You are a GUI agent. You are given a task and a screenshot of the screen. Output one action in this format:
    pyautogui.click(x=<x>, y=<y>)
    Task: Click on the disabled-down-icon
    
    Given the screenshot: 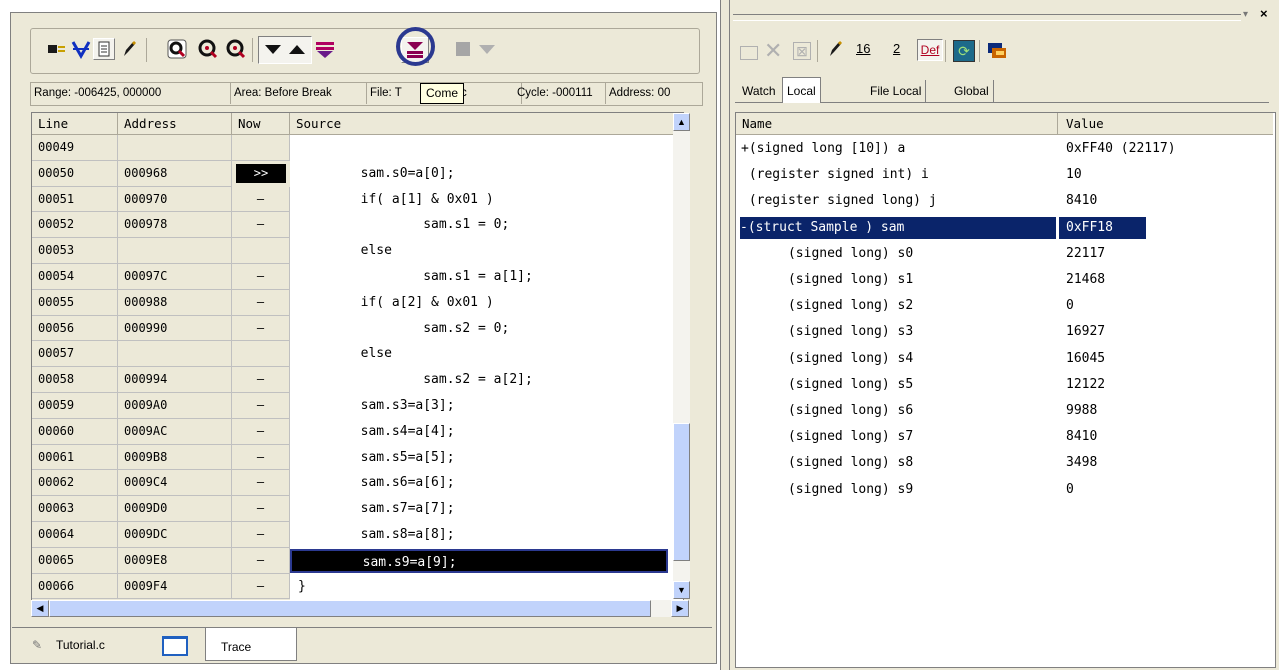 What is the action you would take?
    pyautogui.click(x=487, y=49)
    